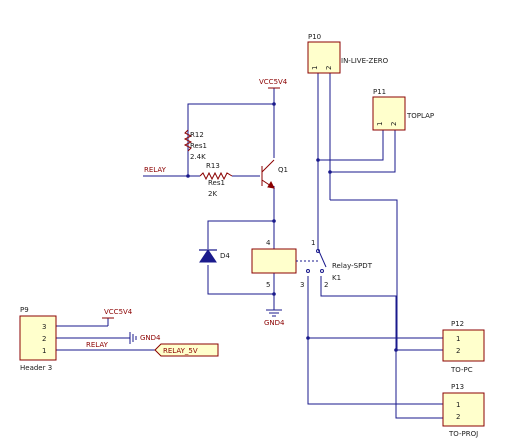 Image resolution: width=508 pixels, height=446 pixels. Describe the element at coordinates (463, 434) in the screenshot. I see `p13-value: TO-PROJ` at that location.